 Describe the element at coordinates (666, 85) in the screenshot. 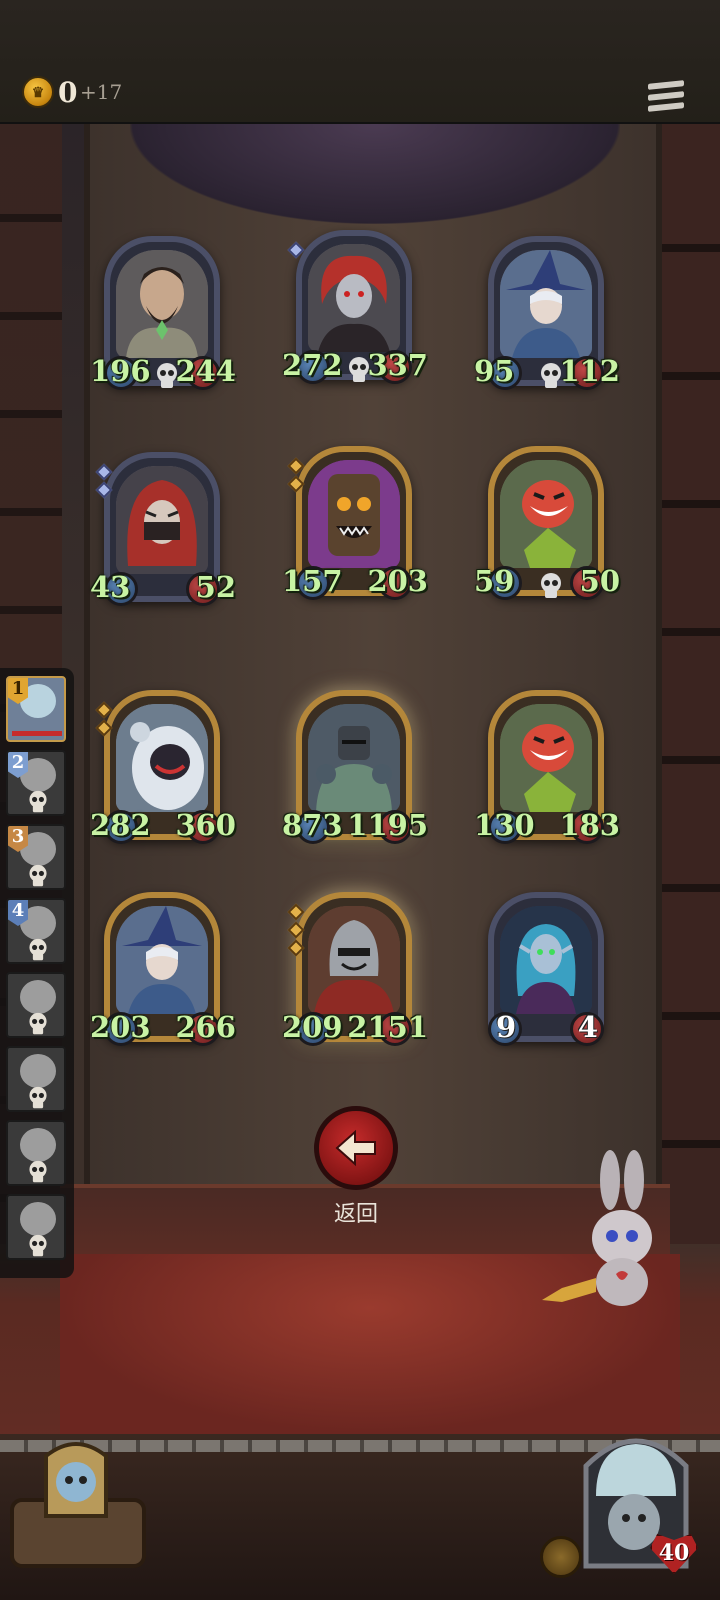

I see `menu-icon` at that location.